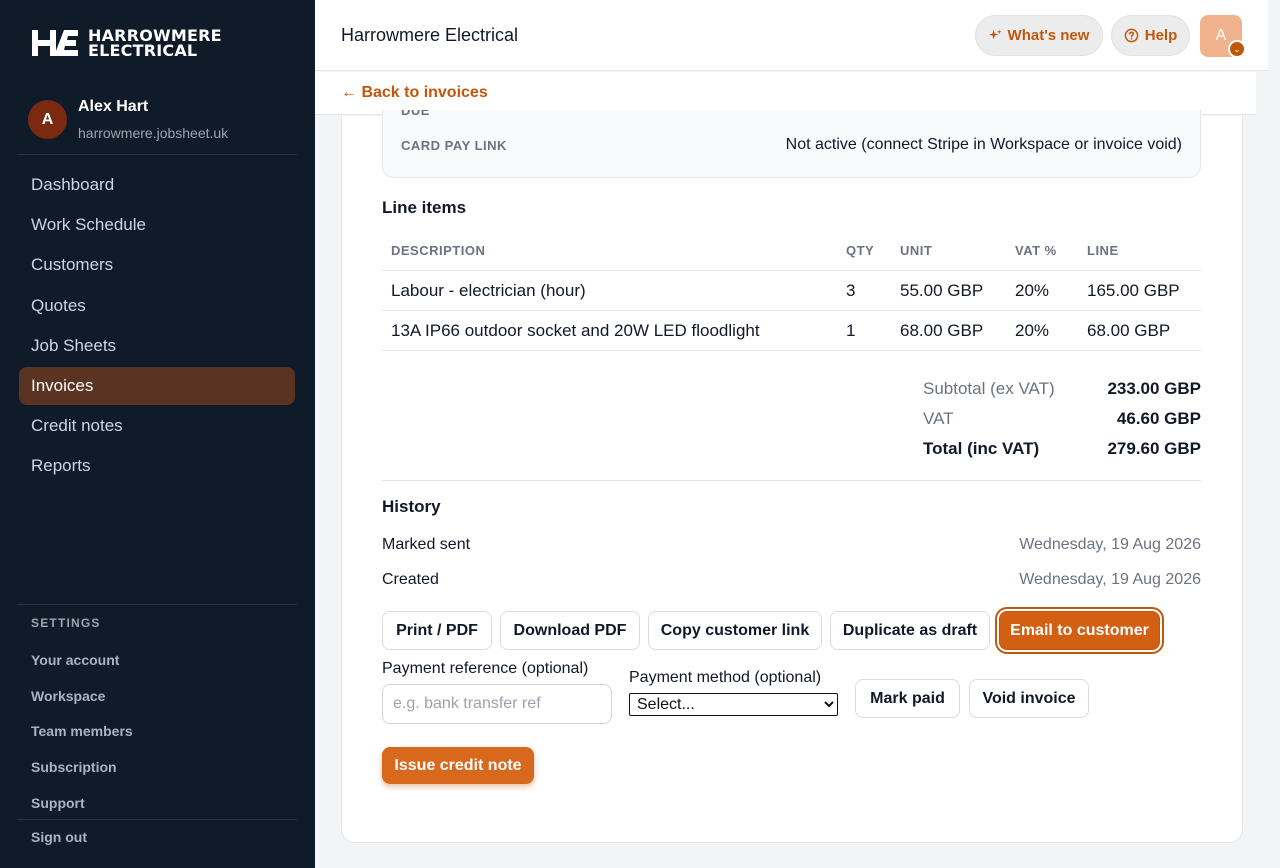 This screenshot has height=868, width=1280. What do you see at coordinates (485, 668) in the screenshot?
I see `payment-reference-label: Payment reference (optional)` at bounding box center [485, 668].